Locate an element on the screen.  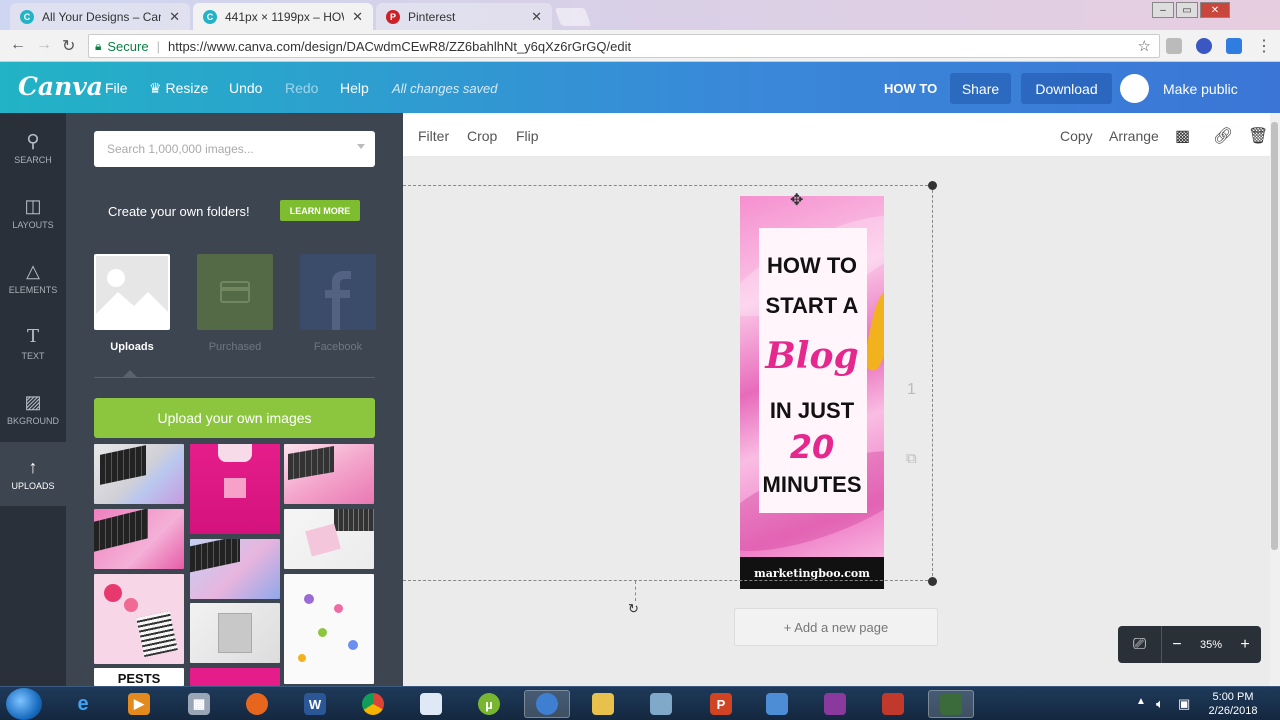
transparency-icon: ▩ is located at coordinates (1182, 136).